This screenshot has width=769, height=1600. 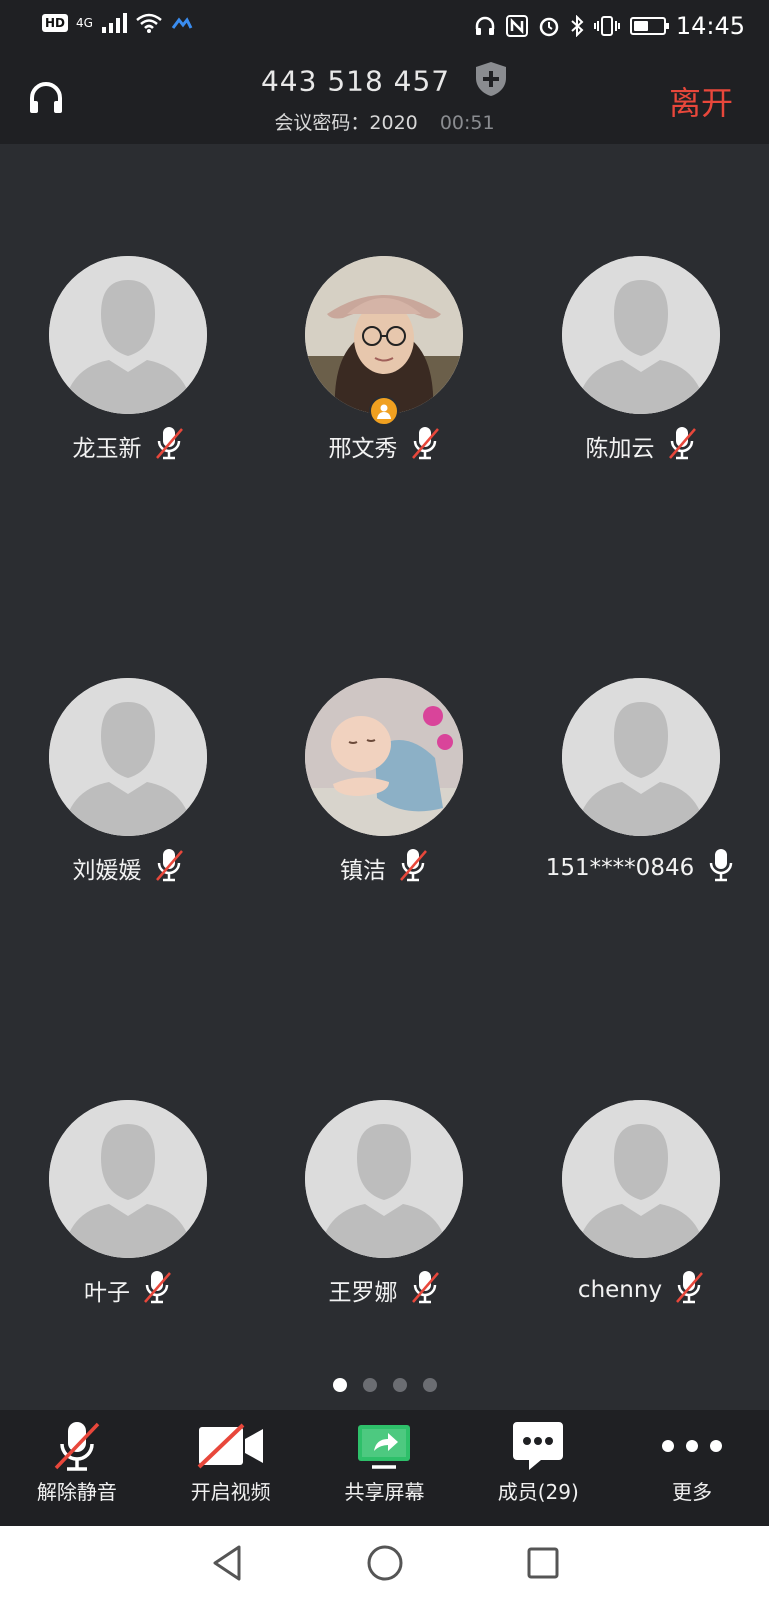 I want to click on participant-name: 刘媛媛, so click(x=107, y=871).